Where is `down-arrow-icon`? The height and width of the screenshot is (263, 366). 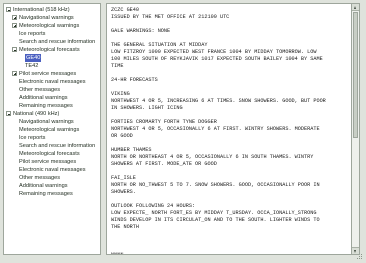 down-arrow-icon is located at coordinates (355, 251).